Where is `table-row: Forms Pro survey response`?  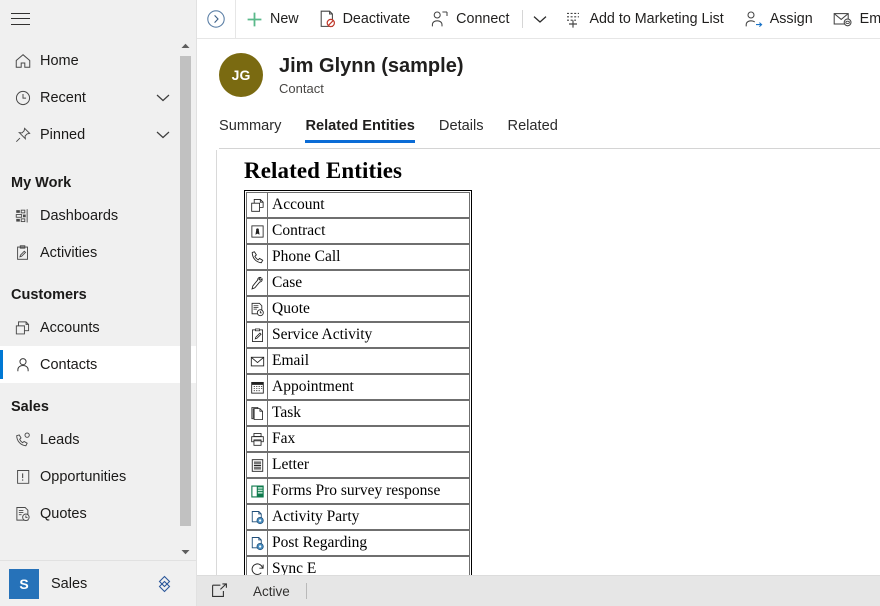
table-row: Forms Pro survey response is located at coordinates (358, 491).